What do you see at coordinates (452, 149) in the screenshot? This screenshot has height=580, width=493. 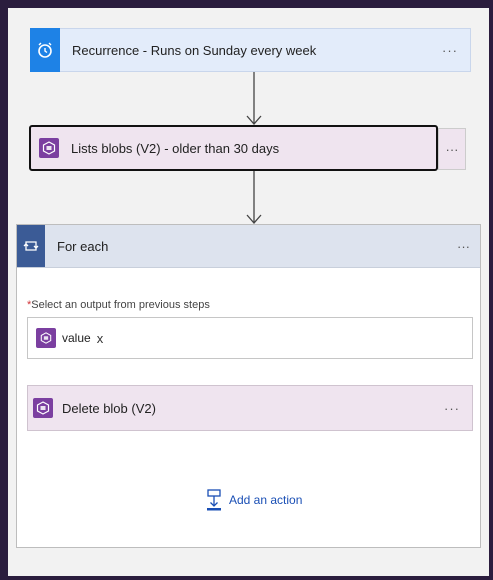 I see `list-blobs-more-button: ···` at bounding box center [452, 149].